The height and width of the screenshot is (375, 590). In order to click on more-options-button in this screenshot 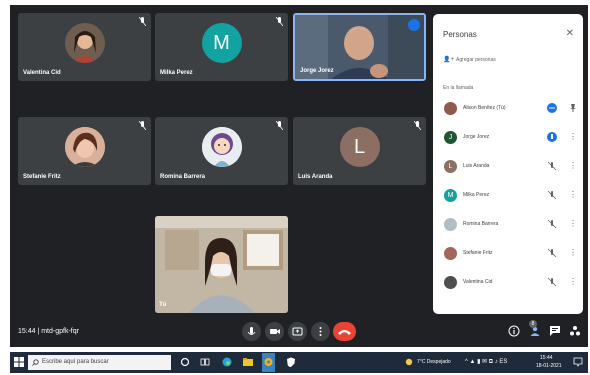, I will do `click(320, 331)`.